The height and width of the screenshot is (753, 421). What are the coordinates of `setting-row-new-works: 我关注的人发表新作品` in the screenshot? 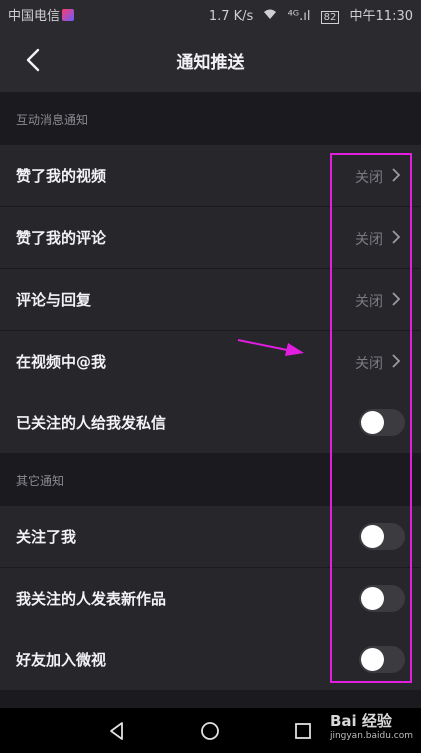 It's located at (210, 598).